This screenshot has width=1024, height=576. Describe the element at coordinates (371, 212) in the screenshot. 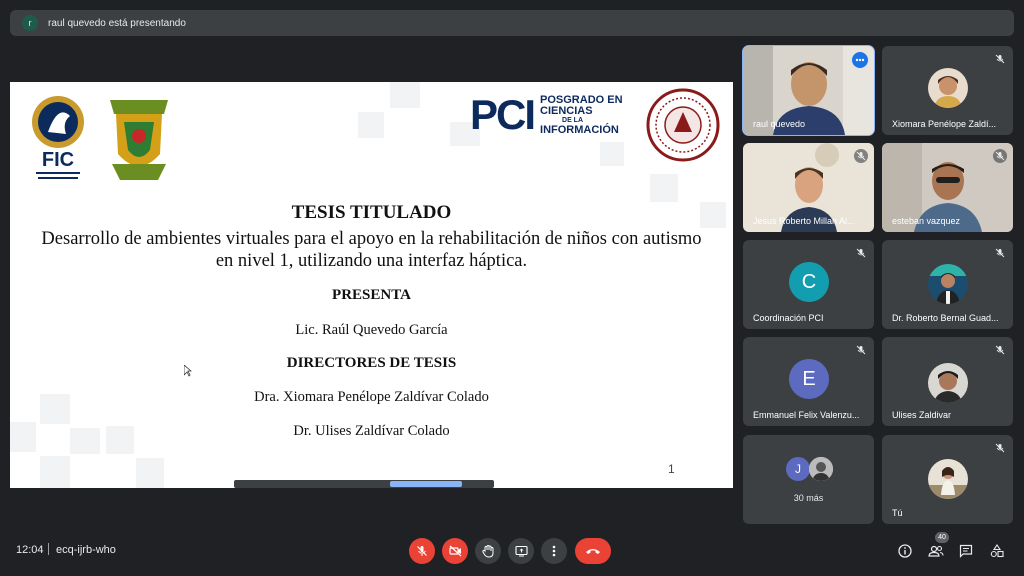

I see `slide-title: TESIS TITULADO` at that location.